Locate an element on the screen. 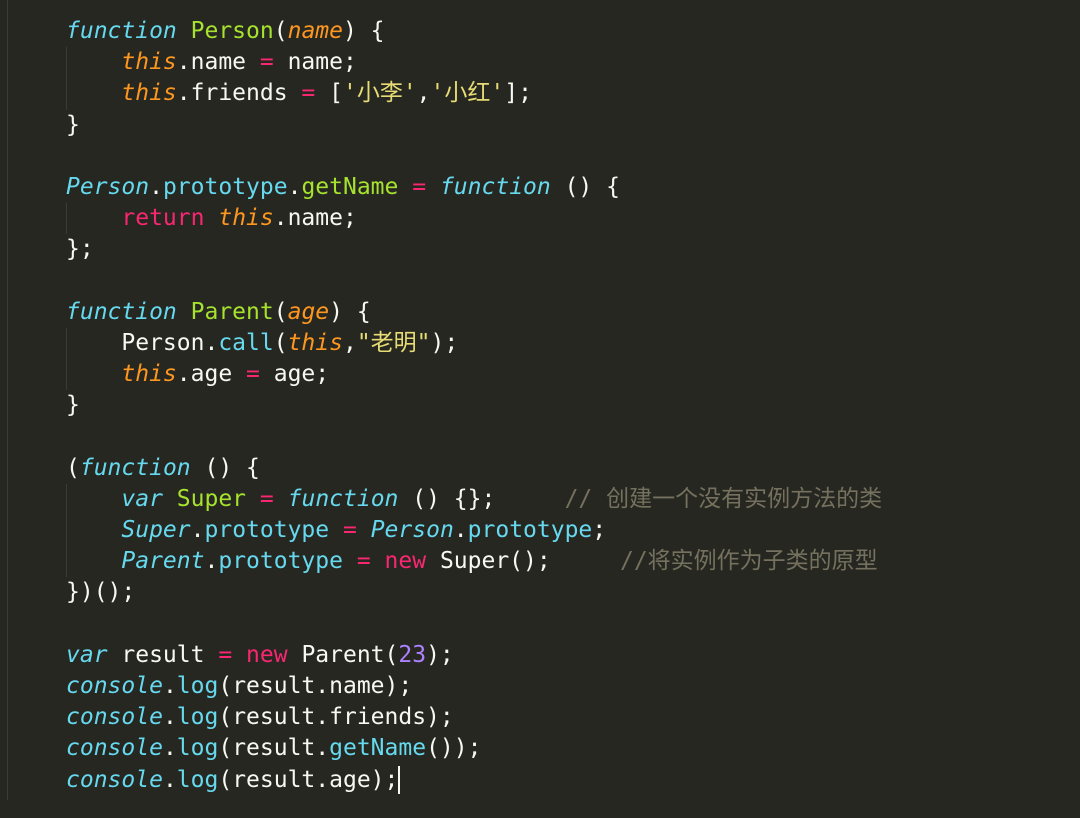 This screenshot has width=1080, height=818. text-token: ]; is located at coordinates (518, 93).